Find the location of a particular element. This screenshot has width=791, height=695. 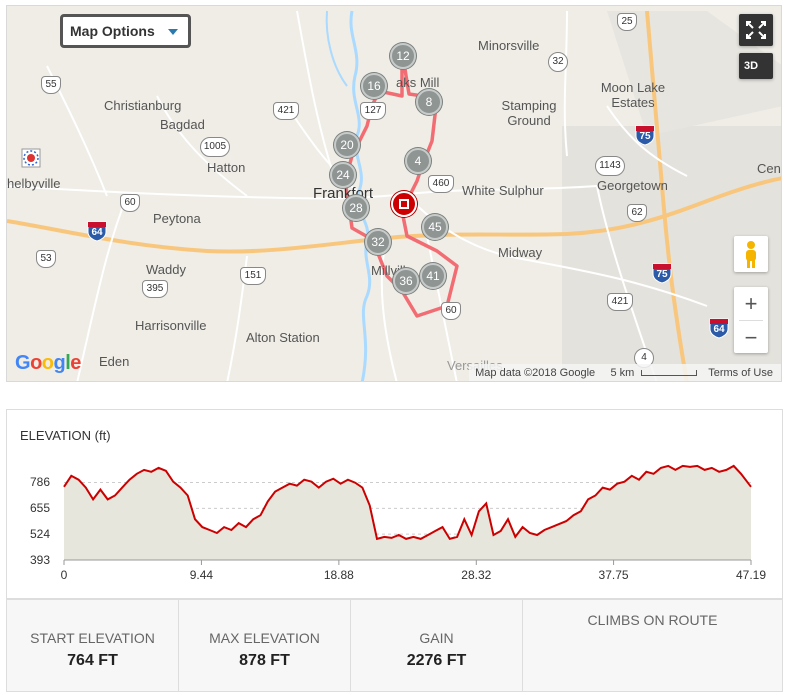

route-shield-1143: 1143 is located at coordinates (610, 166).